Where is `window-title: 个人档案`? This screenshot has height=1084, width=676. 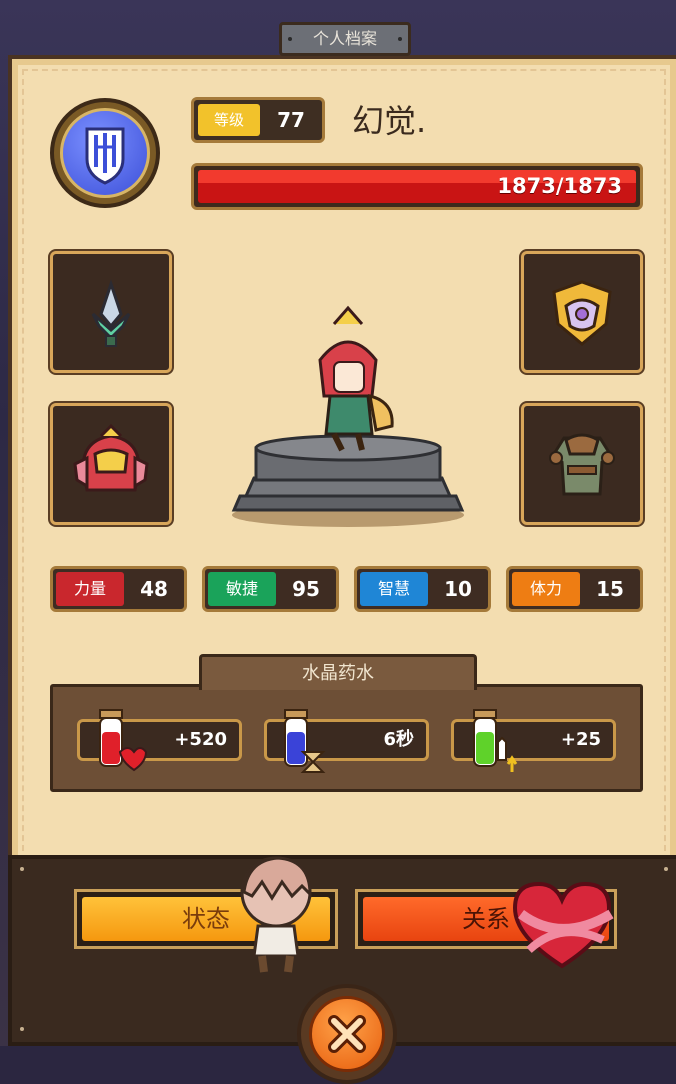
window-title: 个人档案 is located at coordinates (344, 38).